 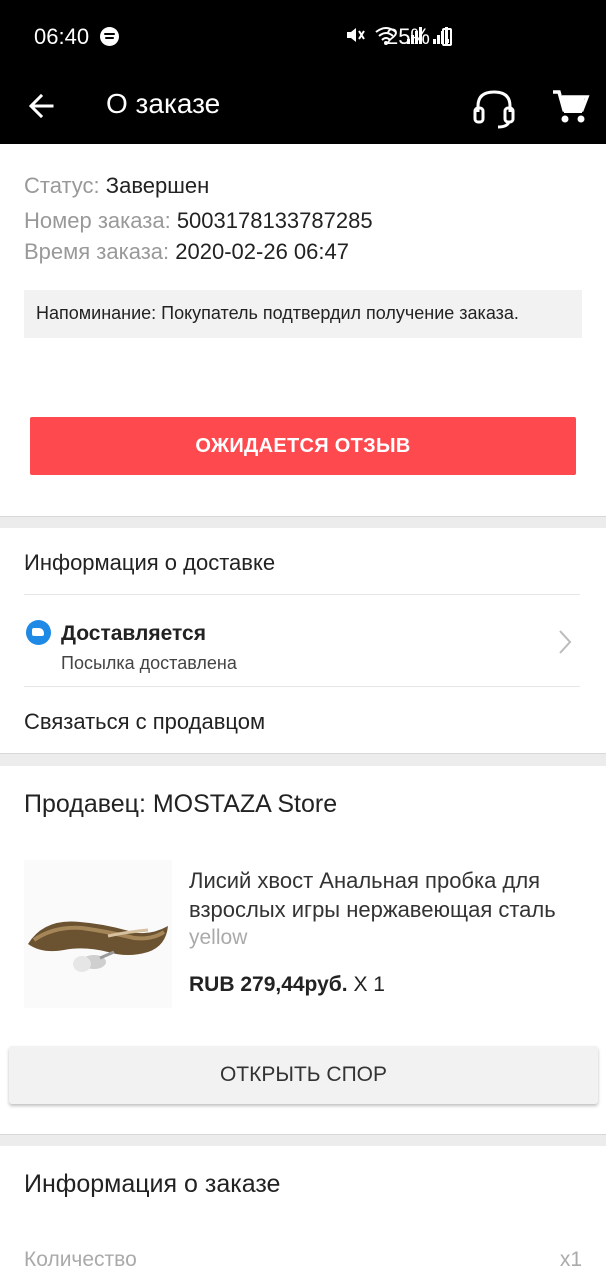 What do you see at coordinates (150, 562) in the screenshot?
I see `delivery-header: Информация о доставке` at bounding box center [150, 562].